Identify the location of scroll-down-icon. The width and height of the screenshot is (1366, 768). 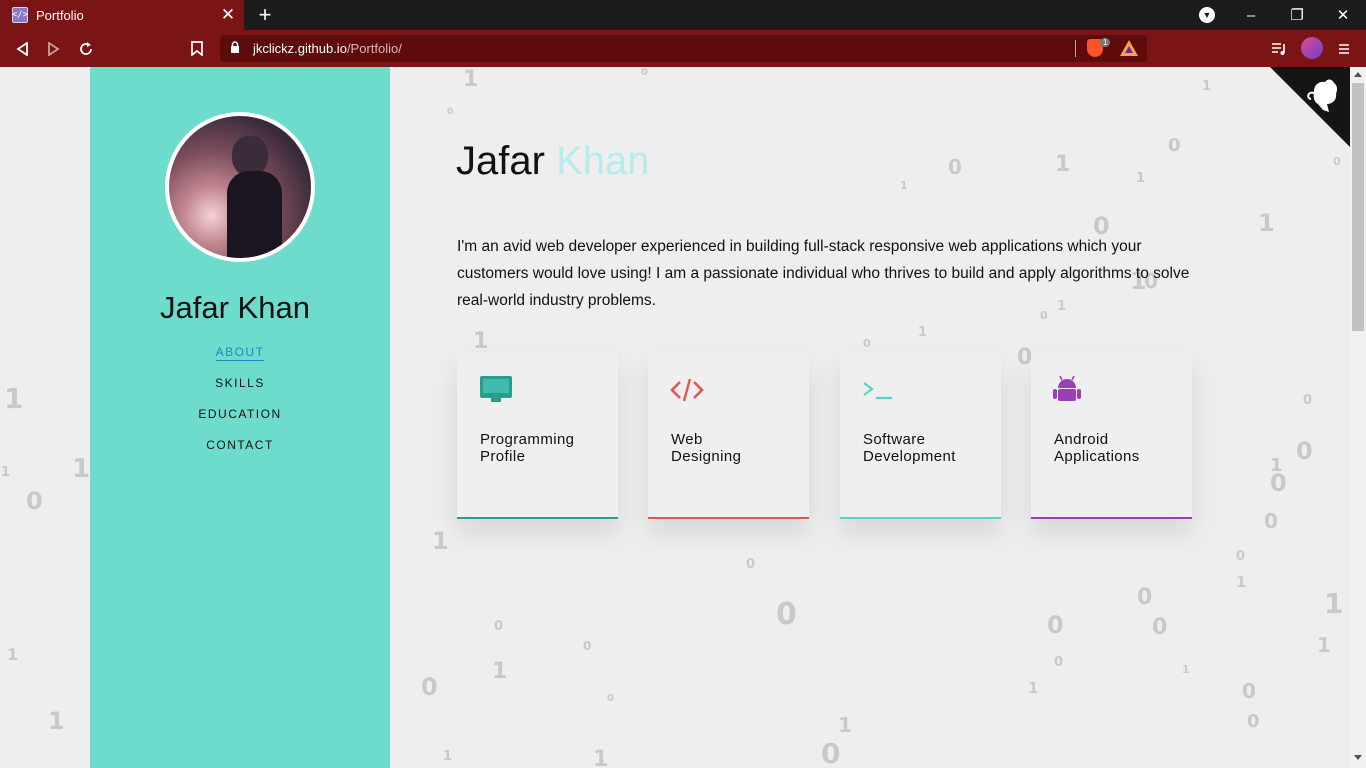
(1358, 757).